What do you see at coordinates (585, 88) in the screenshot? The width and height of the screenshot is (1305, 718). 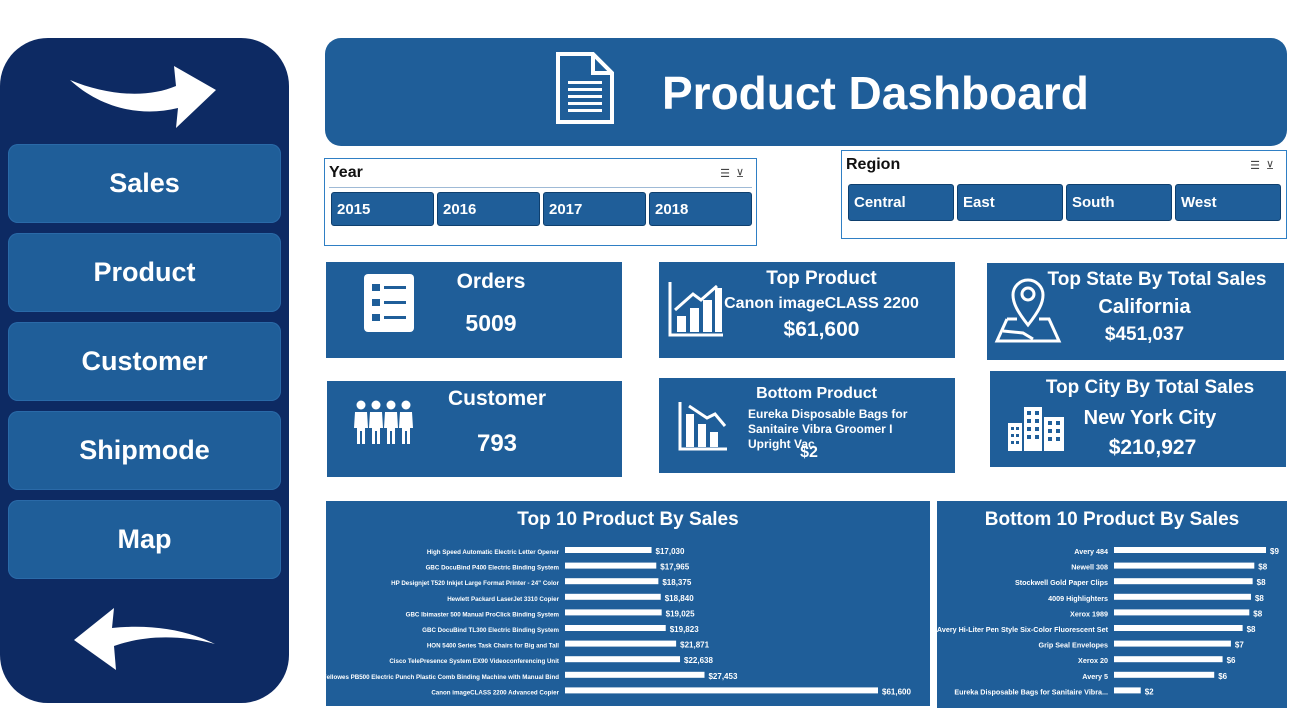 I see `document-icon` at bounding box center [585, 88].